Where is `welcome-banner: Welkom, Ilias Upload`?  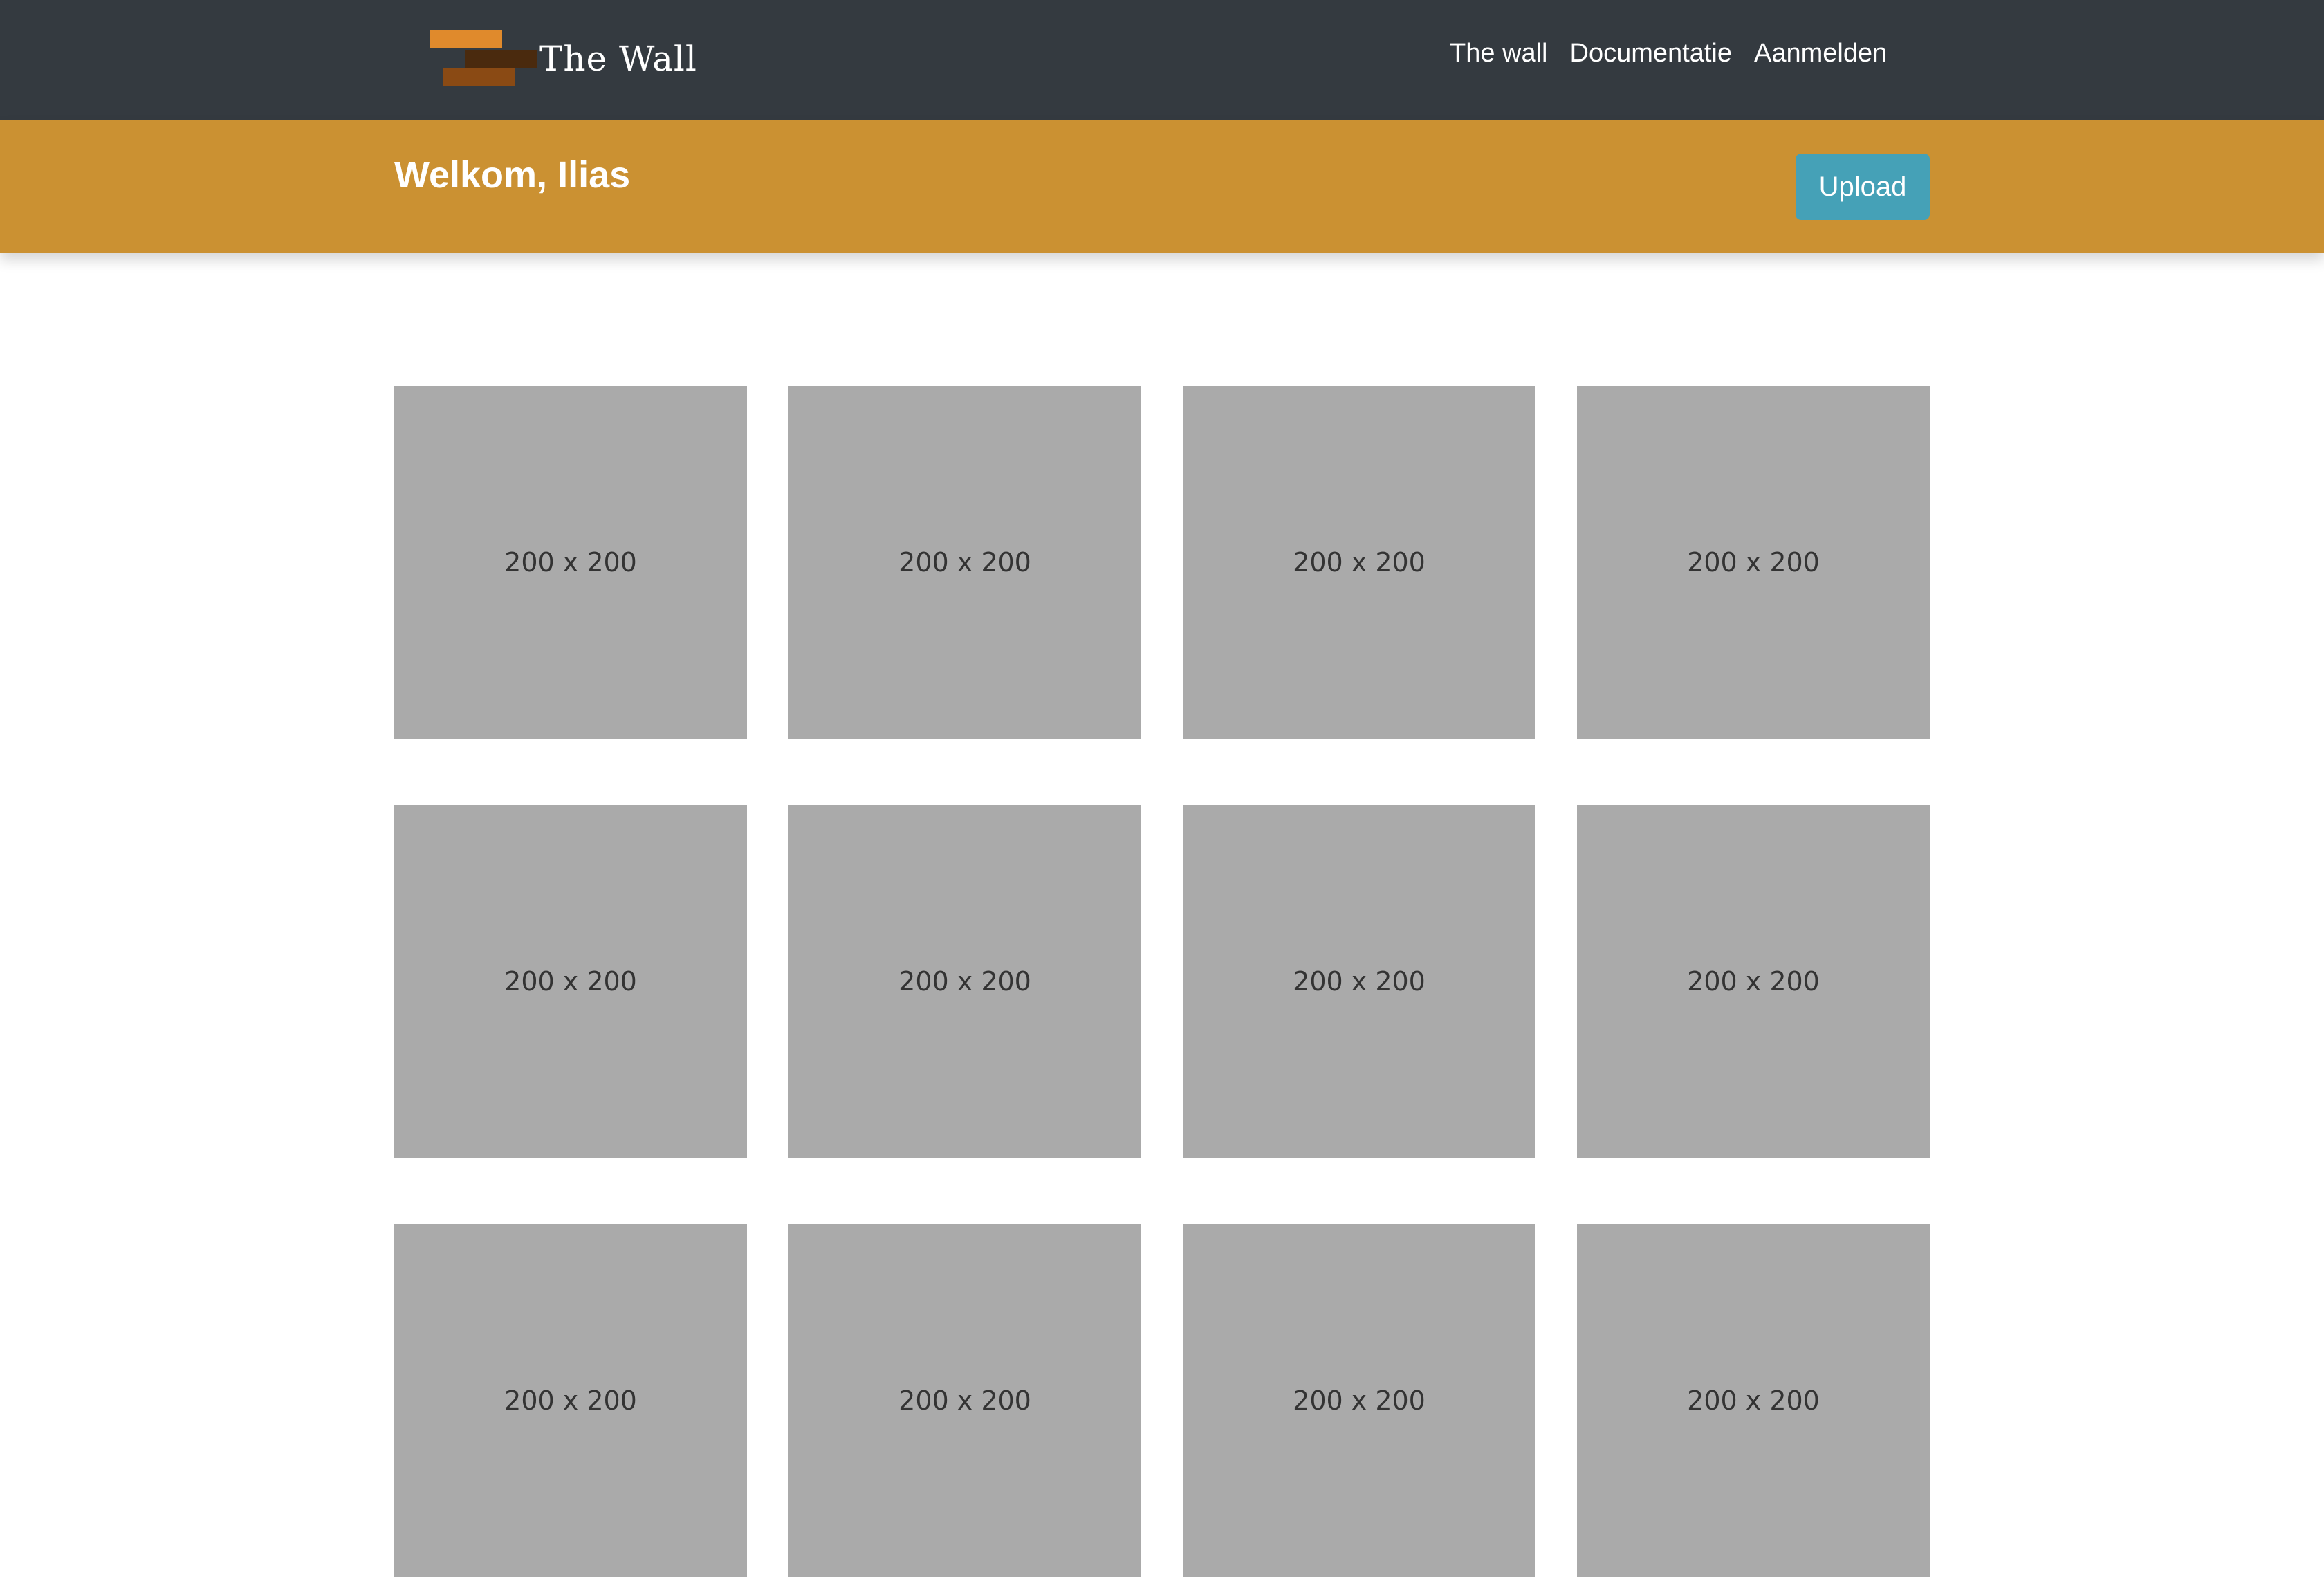
welcome-banner: Welkom, Ilias Upload is located at coordinates (1162, 186).